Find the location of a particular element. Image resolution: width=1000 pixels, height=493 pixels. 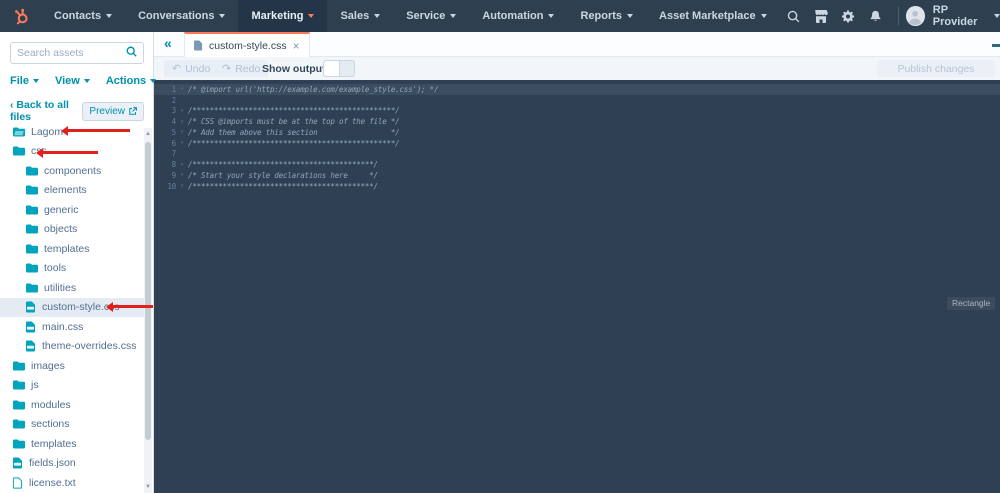

sidebar-scrollbar: ▲ ▼ is located at coordinates (148, 310).